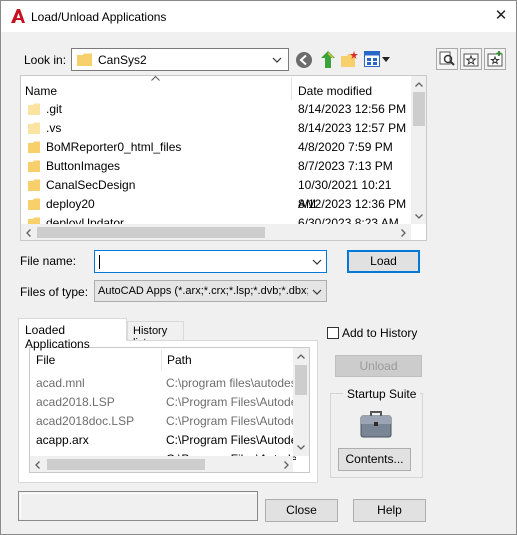  I want to click on file-row: .vs 8/14/2023 12:57 PM, so click(216, 128).